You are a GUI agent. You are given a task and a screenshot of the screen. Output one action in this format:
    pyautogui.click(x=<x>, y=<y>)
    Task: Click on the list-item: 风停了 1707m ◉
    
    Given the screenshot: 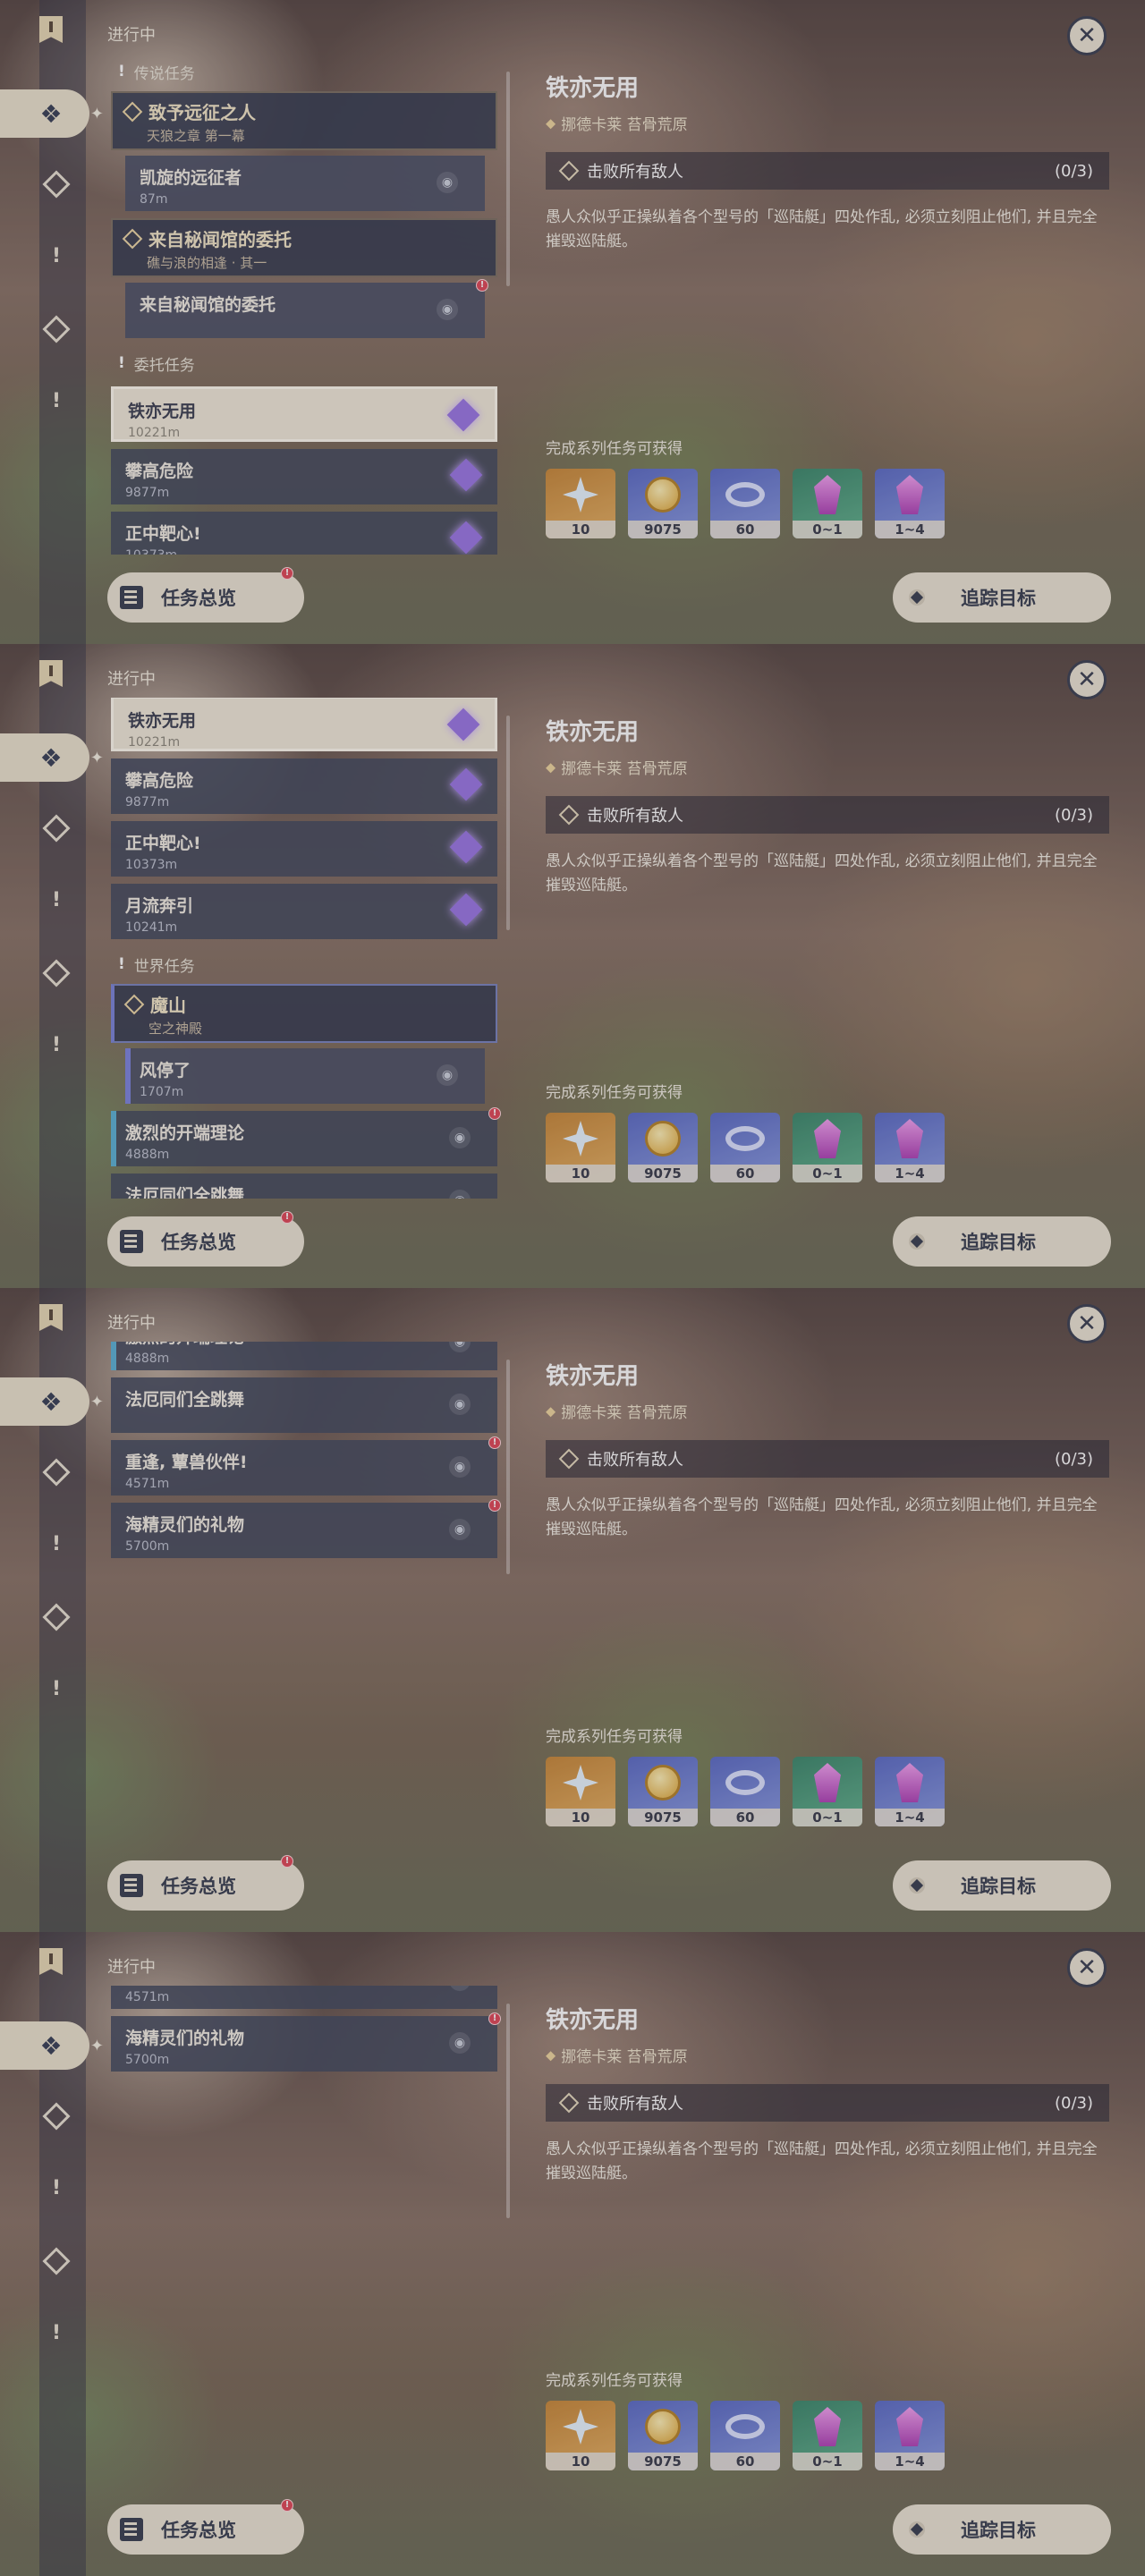 What is the action you would take?
    pyautogui.click(x=305, y=1076)
    